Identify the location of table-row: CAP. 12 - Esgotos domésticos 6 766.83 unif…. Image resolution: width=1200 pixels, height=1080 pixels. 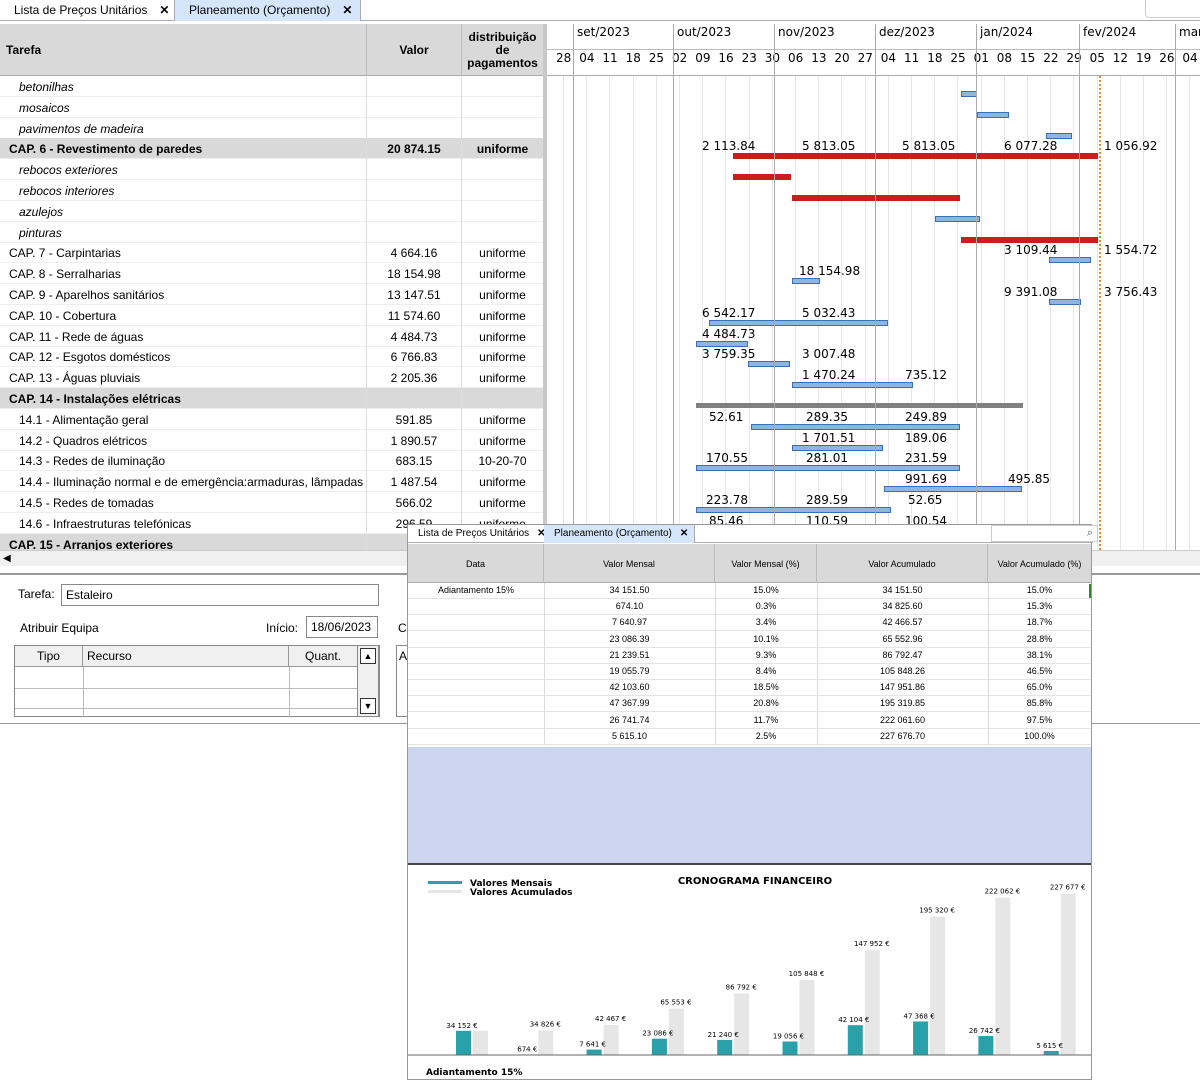
(271, 357).